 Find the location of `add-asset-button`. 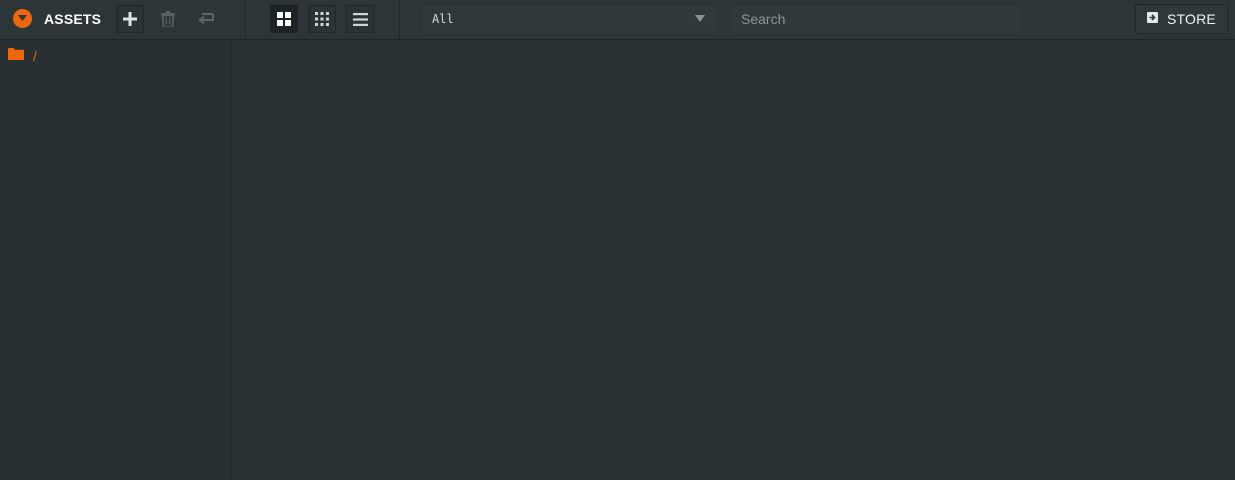

add-asset-button is located at coordinates (130, 19).